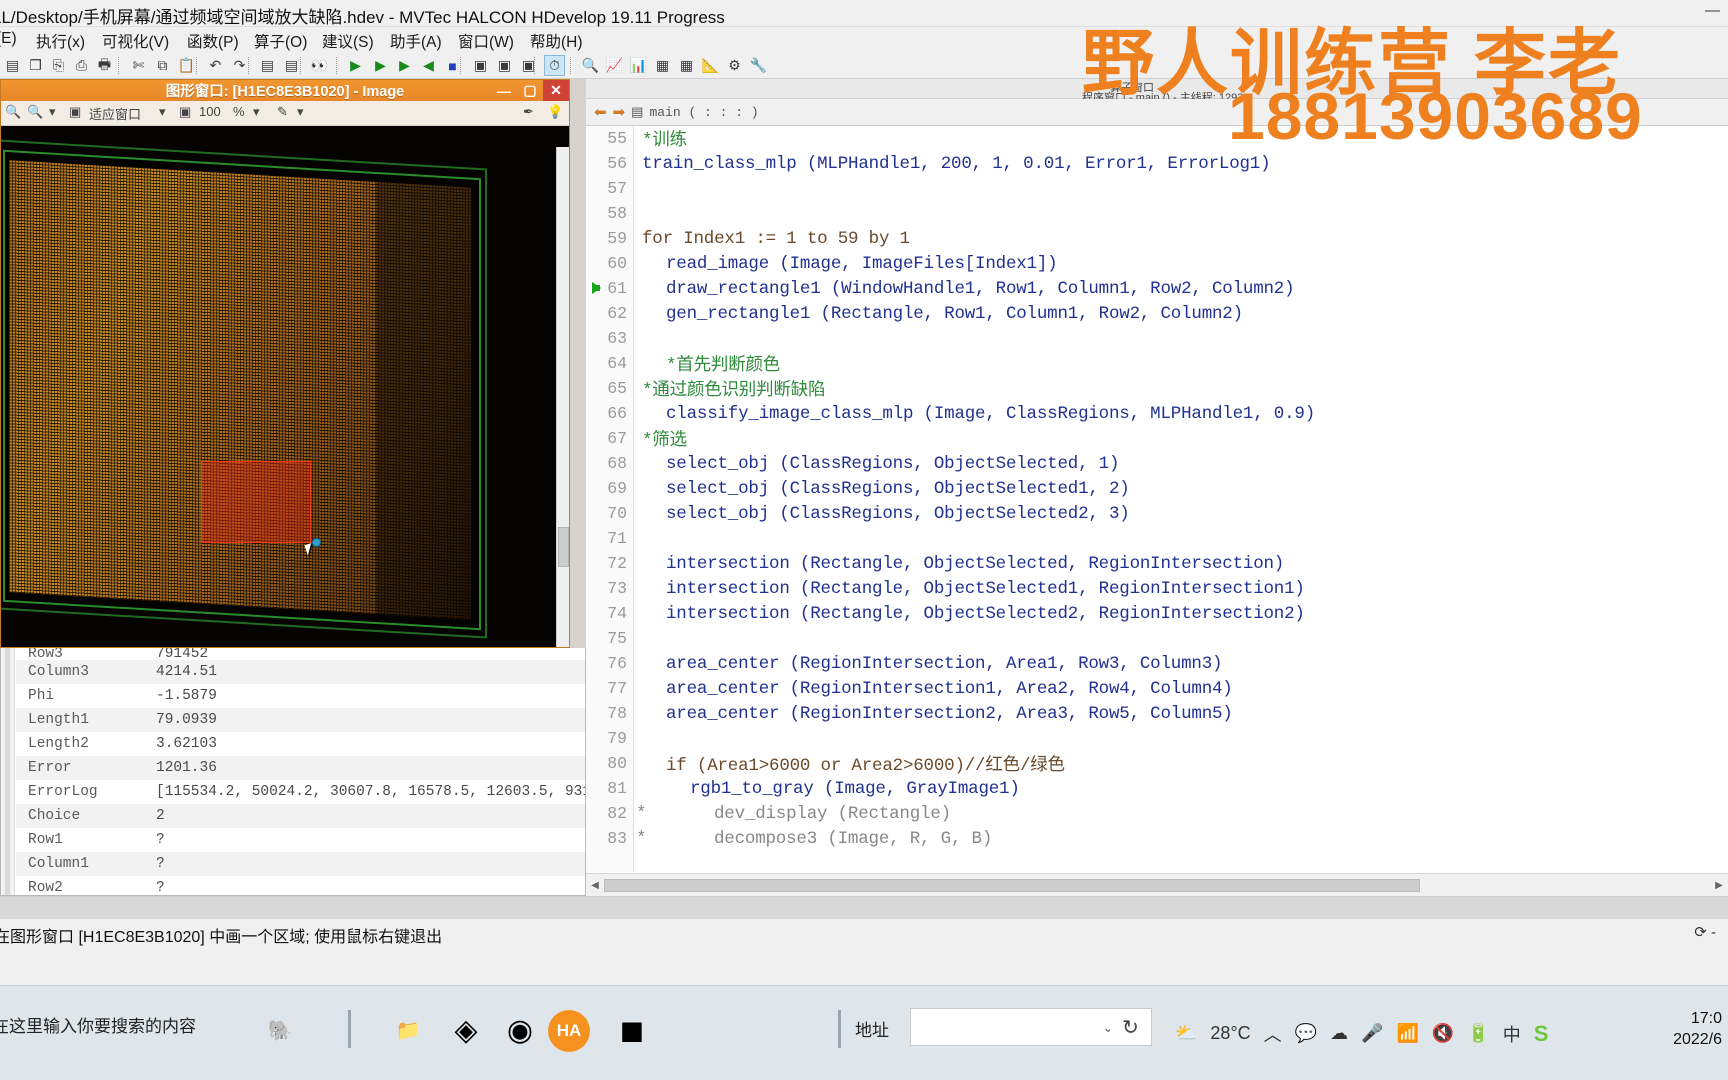 The height and width of the screenshot is (1080, 1728). What do you see at coordinates (1157, 388) in the screenshot?
I see `code-line: 65 *通过颜色识别判断缺陷` at bounding box center [1157, 388].